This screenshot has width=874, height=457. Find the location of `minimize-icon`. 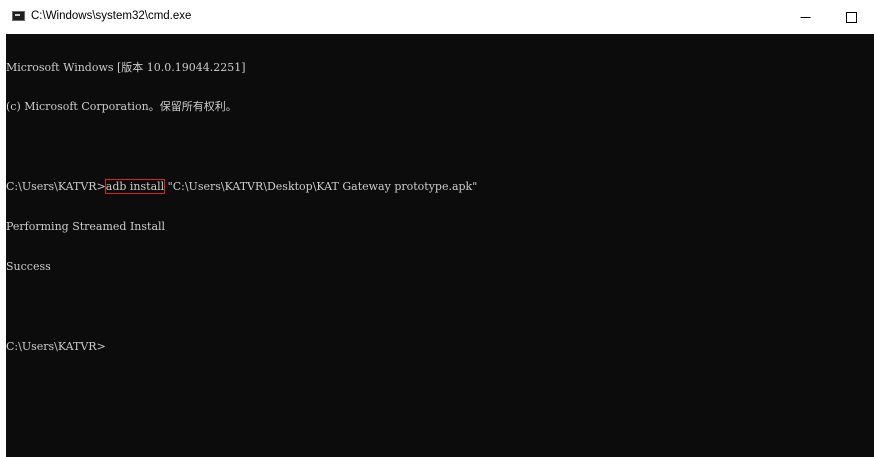

minimize-icon is located at coordinates (805, 17).